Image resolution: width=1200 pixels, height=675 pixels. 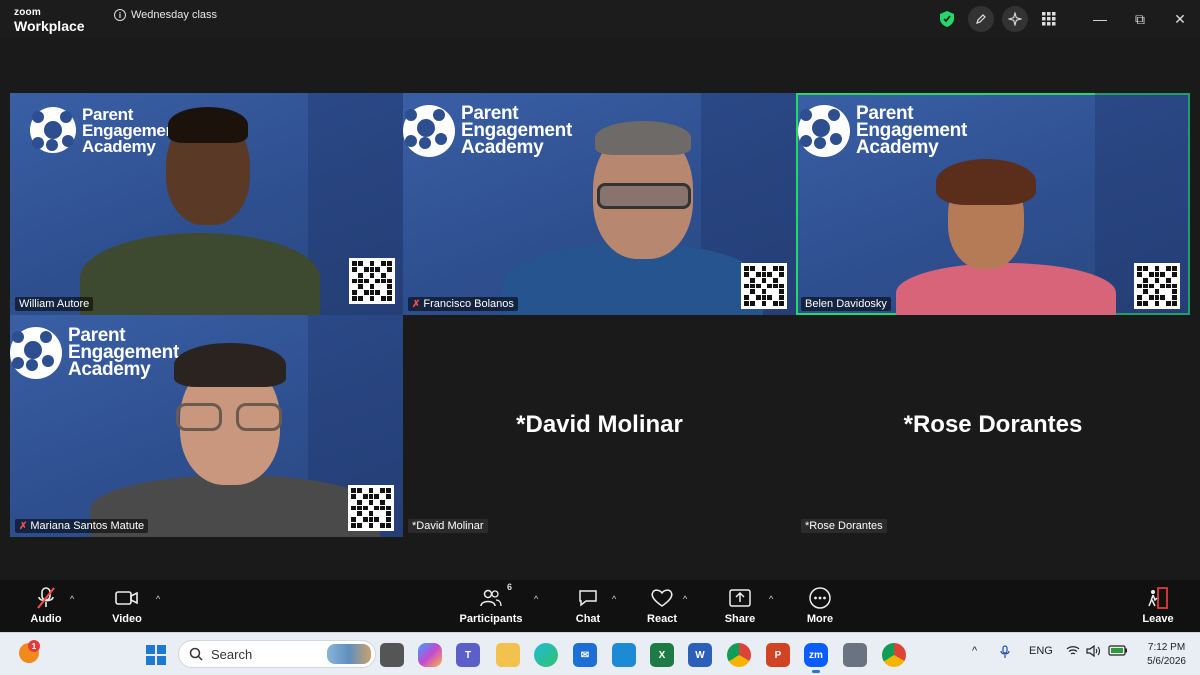 I want to click on chat-button: Chat, so click(x=588, y=605).